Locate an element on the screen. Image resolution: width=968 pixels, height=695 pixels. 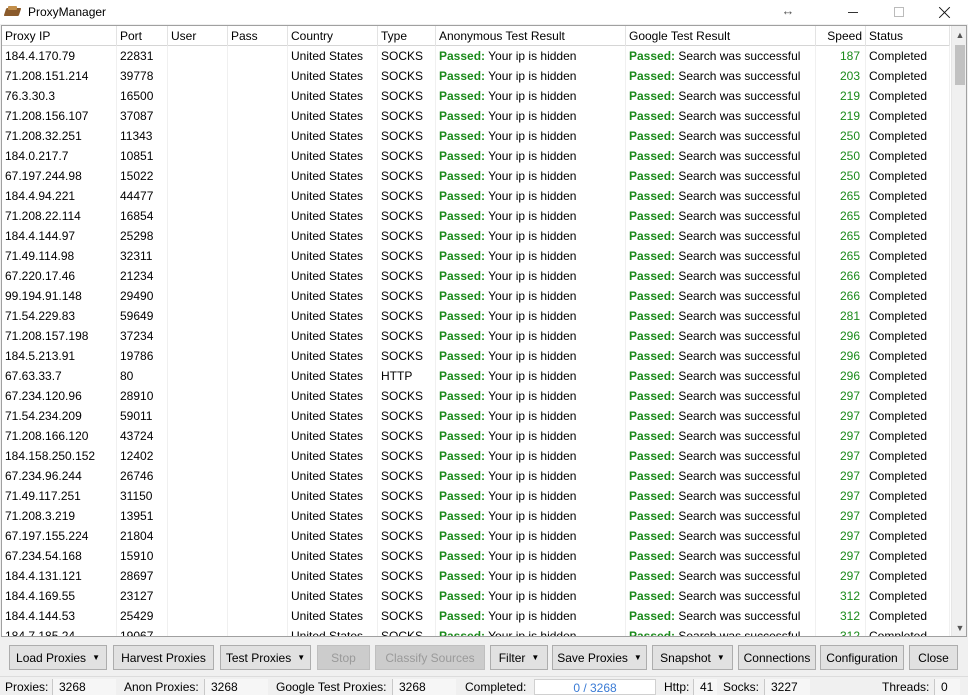
cell-proxy-ip: 76.3.30.3 is located at coordinates (59, 96).